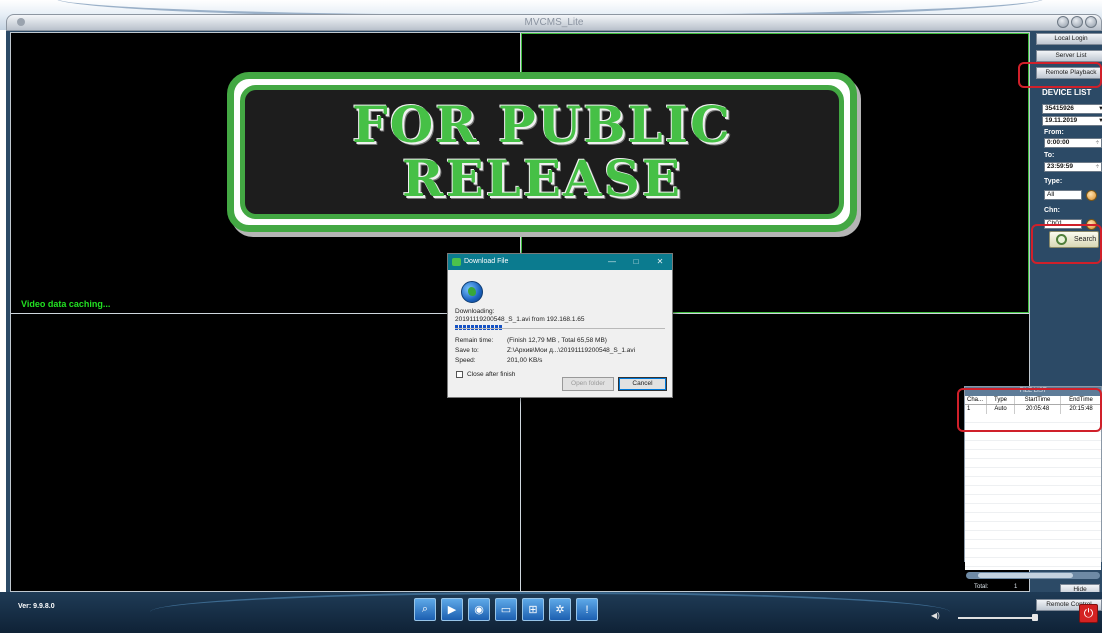 Image resolution: width=1102 pixels, height=633 pixels. What do you see at coordinates (465, 360) in the screenshot?
I see `speed-label: Speed:` at bounding box center [465, 360].